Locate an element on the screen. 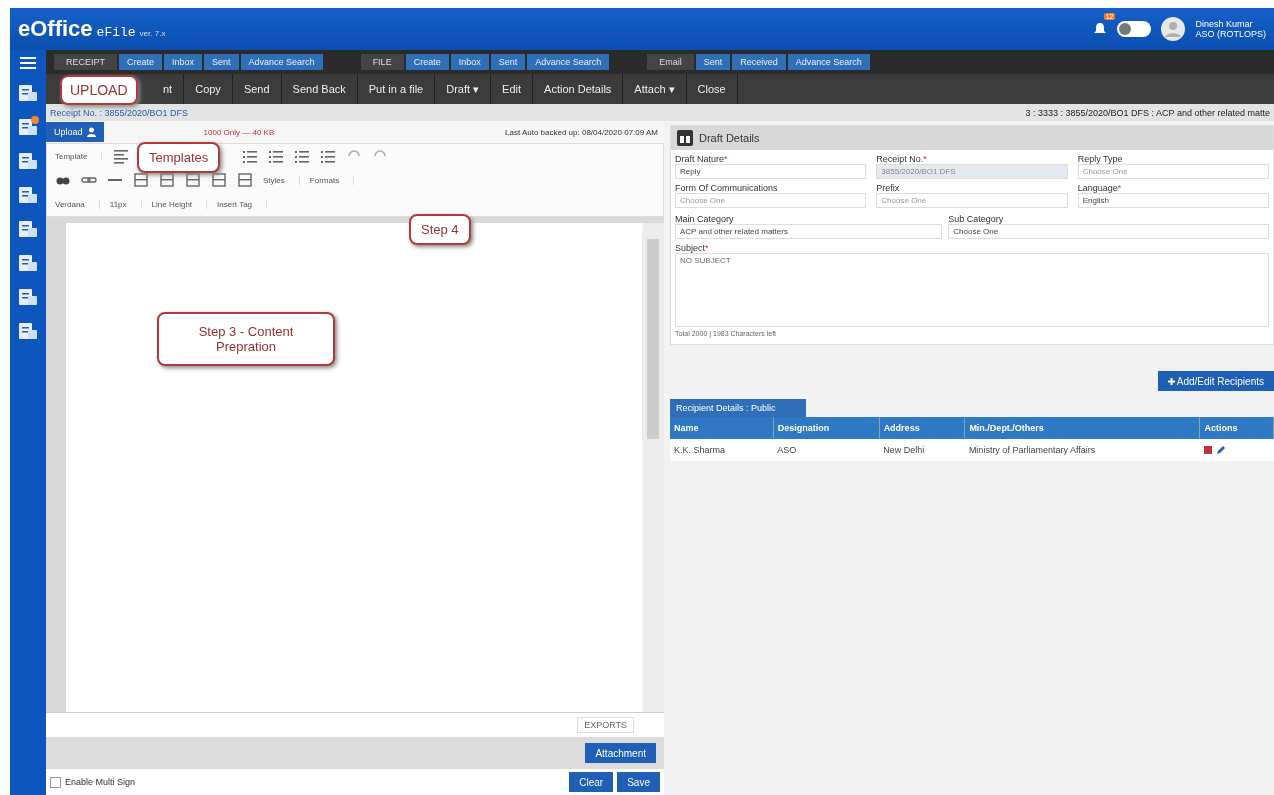 Image resolution: width=1274 pixels, height=795 pixels. select-field: Choose One is located at coordinates (1108, 231).